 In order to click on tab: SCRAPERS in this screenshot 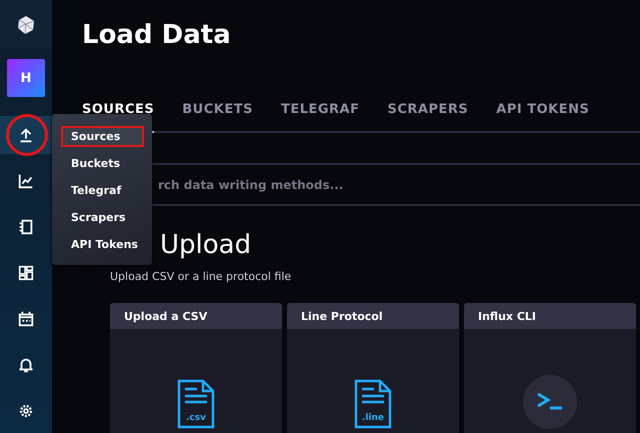, I will do `click(428, 117)`.